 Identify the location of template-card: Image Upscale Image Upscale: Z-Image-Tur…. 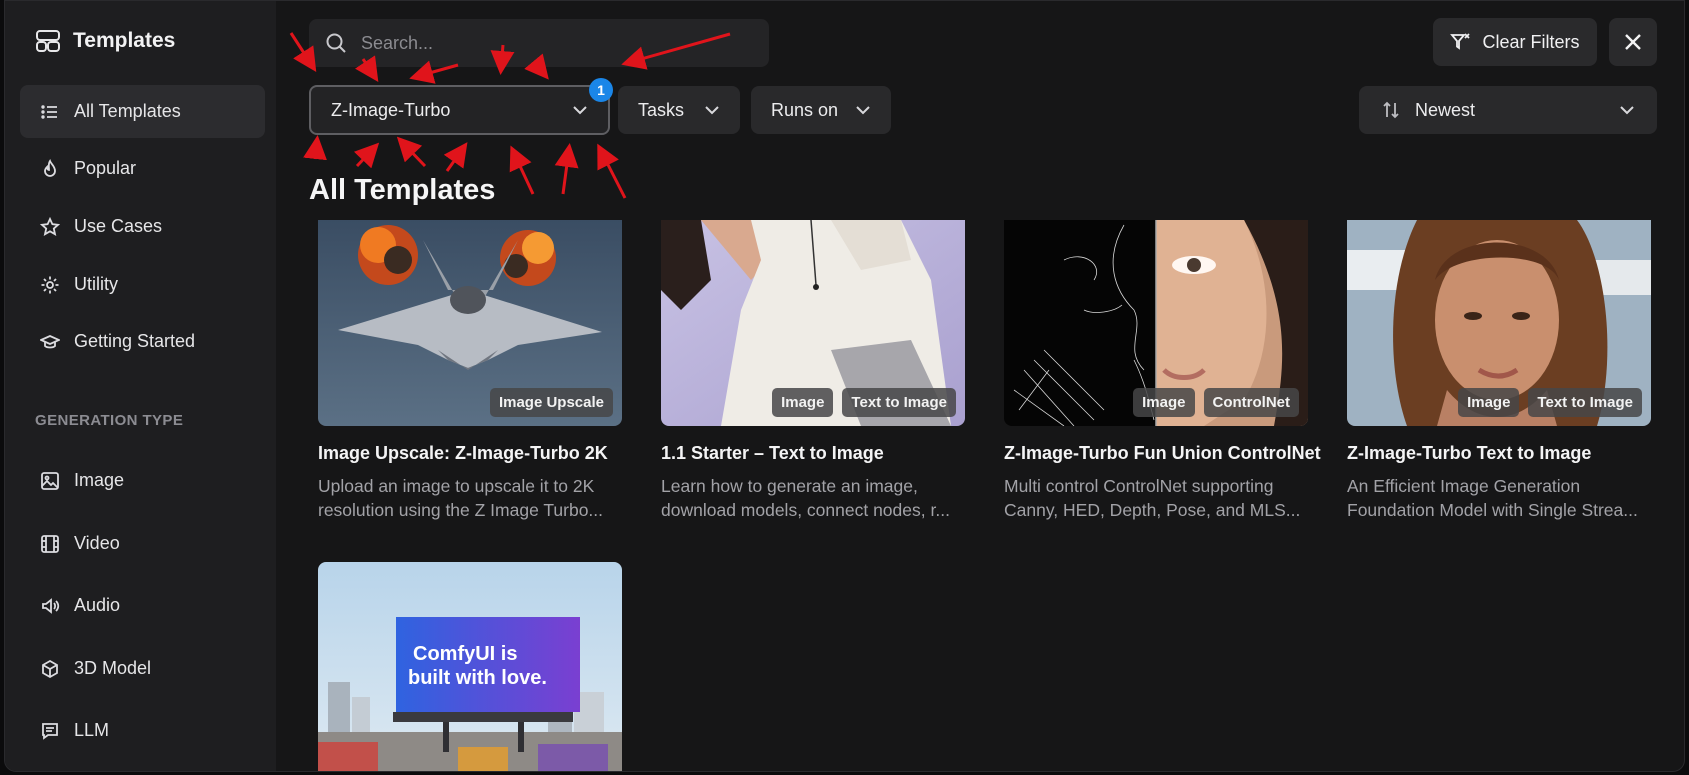
(470, 371).